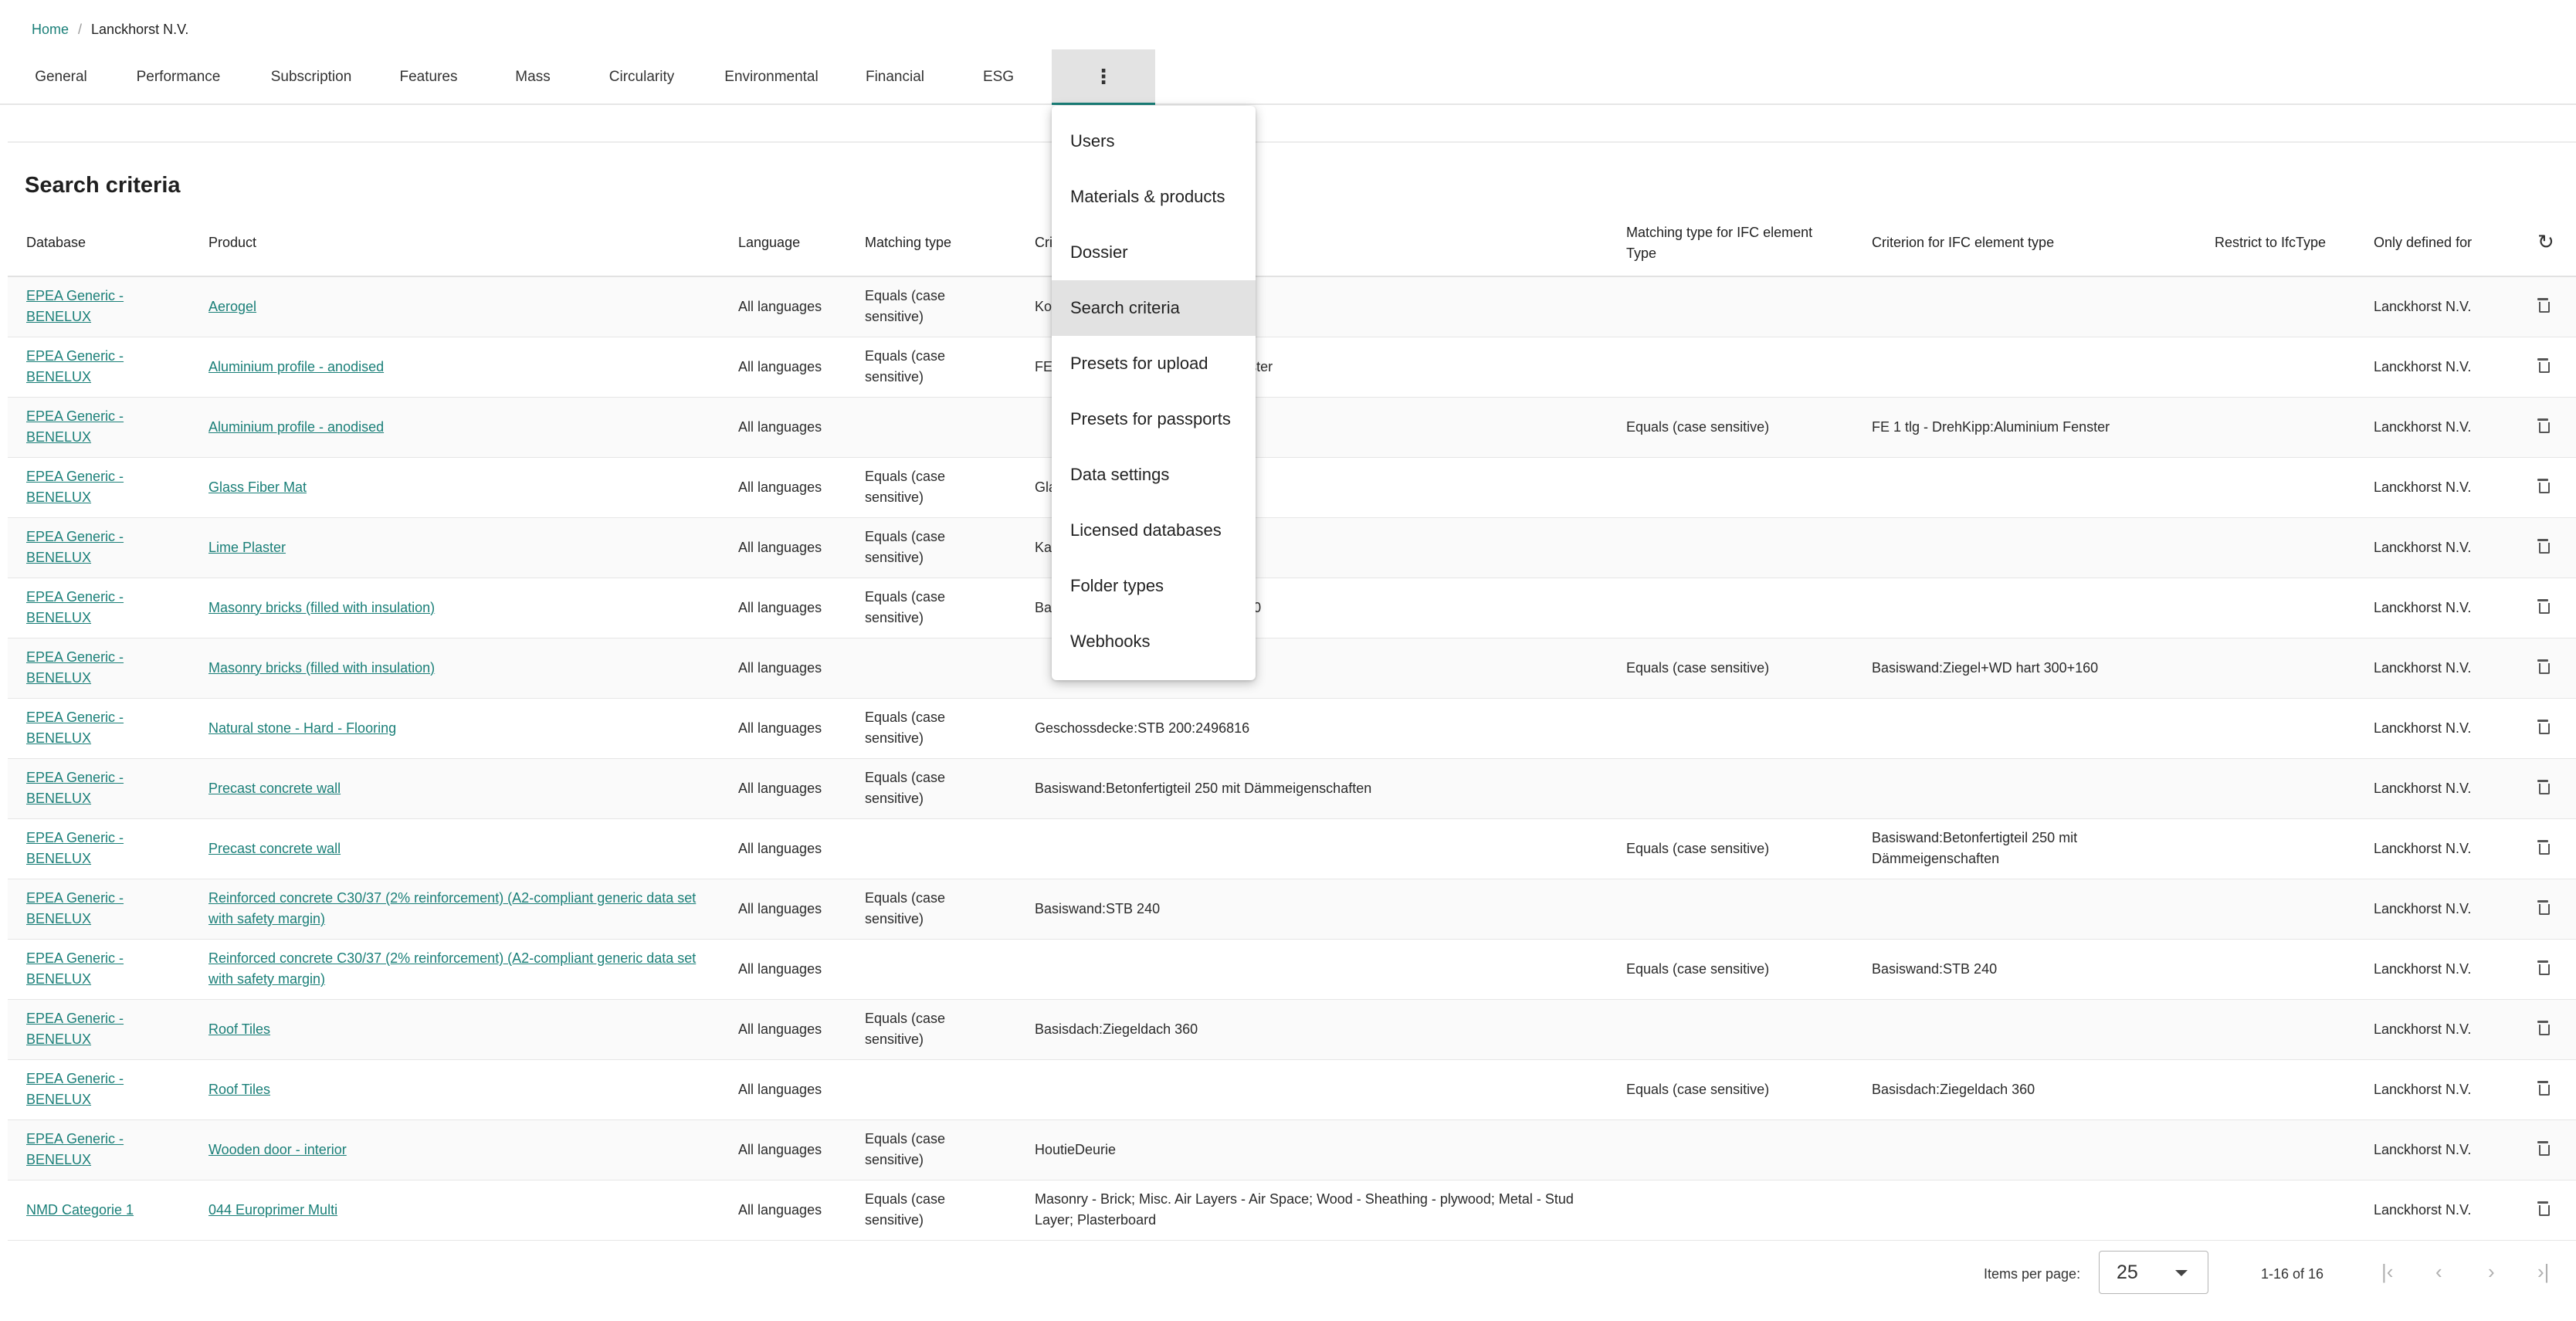 This screenshot has width=2576, height=1321. I want to click on tab-subscription: Subscription, so click(311, 77).